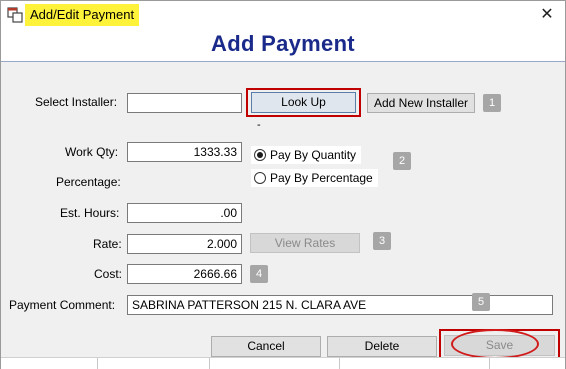 This screenshot has width=566, height=369. I want to click on callout-badge-5: 5, so click(481, 302).